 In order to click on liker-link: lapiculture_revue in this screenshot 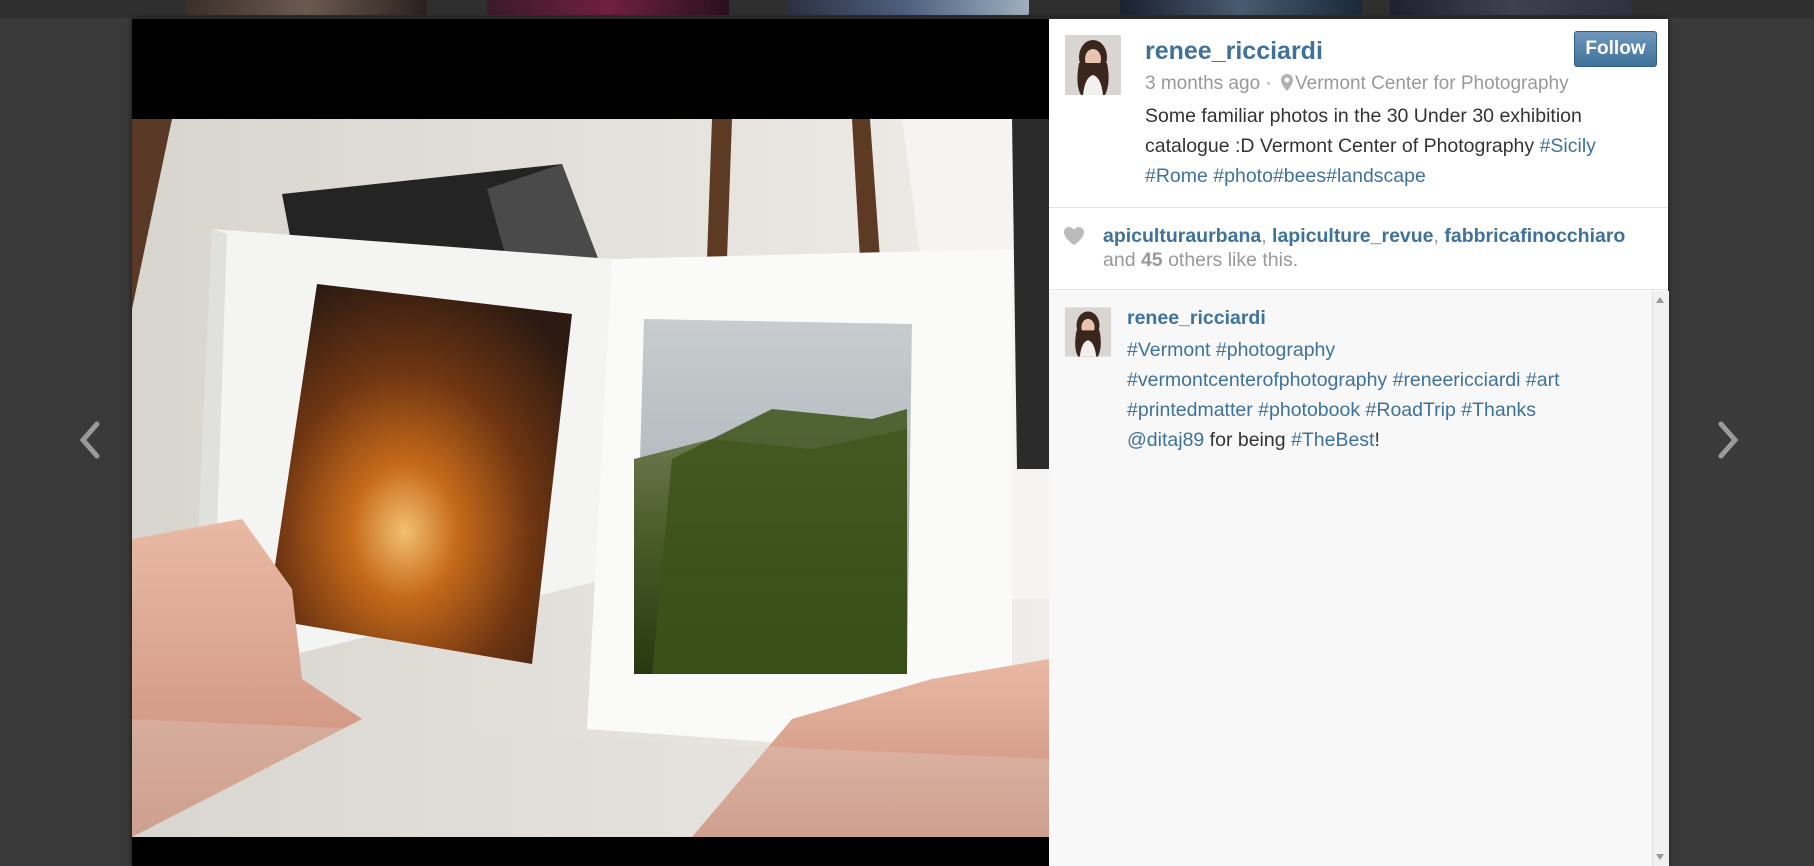, I will do `click(1352, 236)`.